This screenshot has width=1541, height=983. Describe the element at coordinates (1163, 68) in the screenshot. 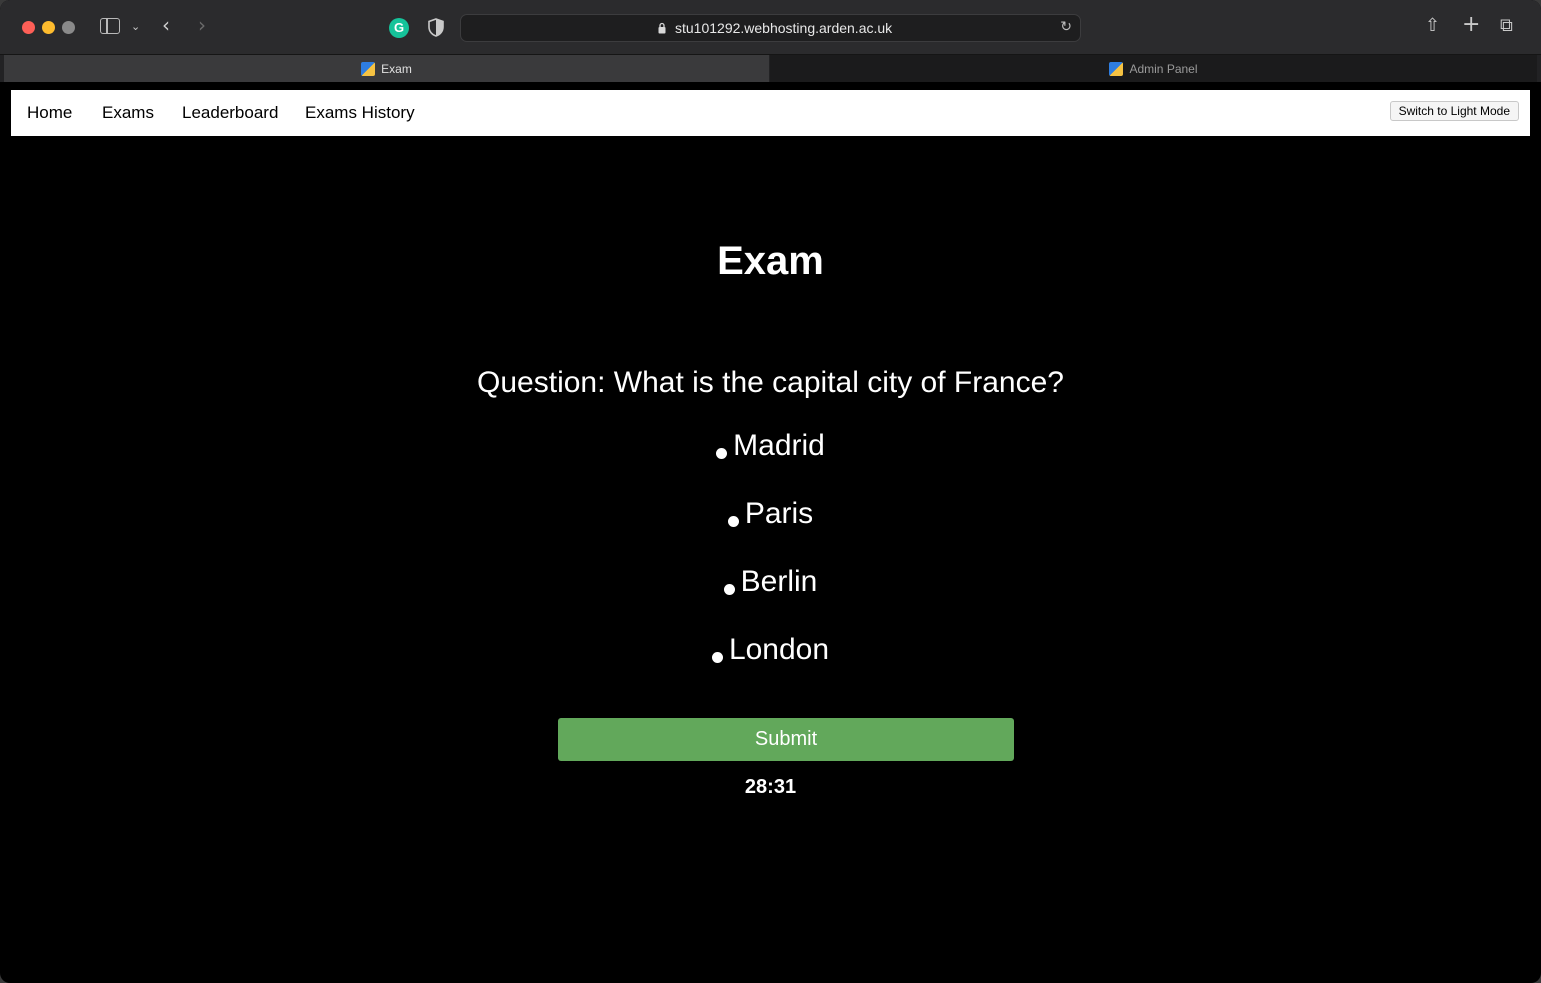

I see `tab-label: Admin Panel` at that location.